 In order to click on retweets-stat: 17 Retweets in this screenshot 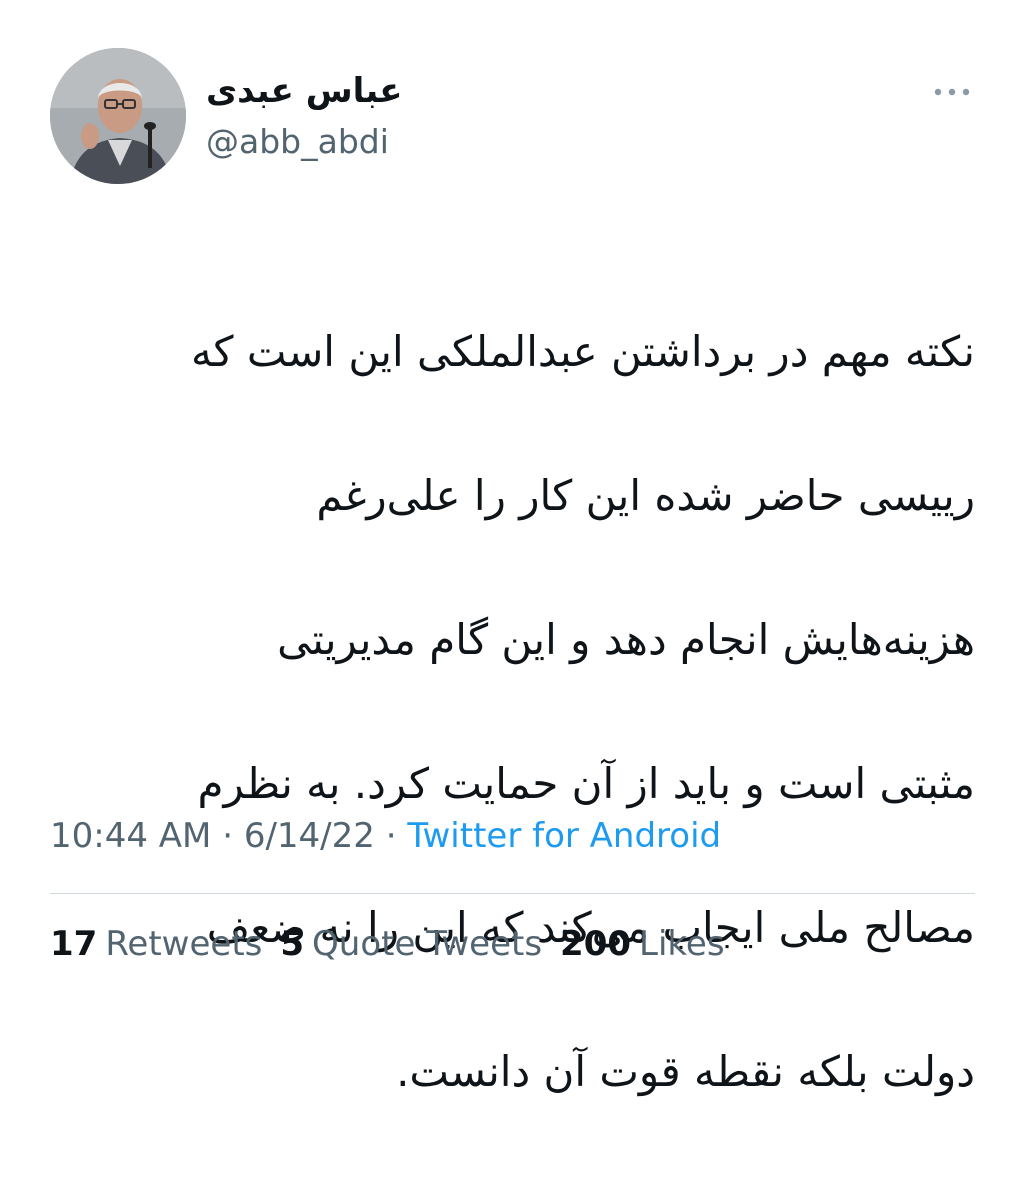, I will do `click(156, 944)`.